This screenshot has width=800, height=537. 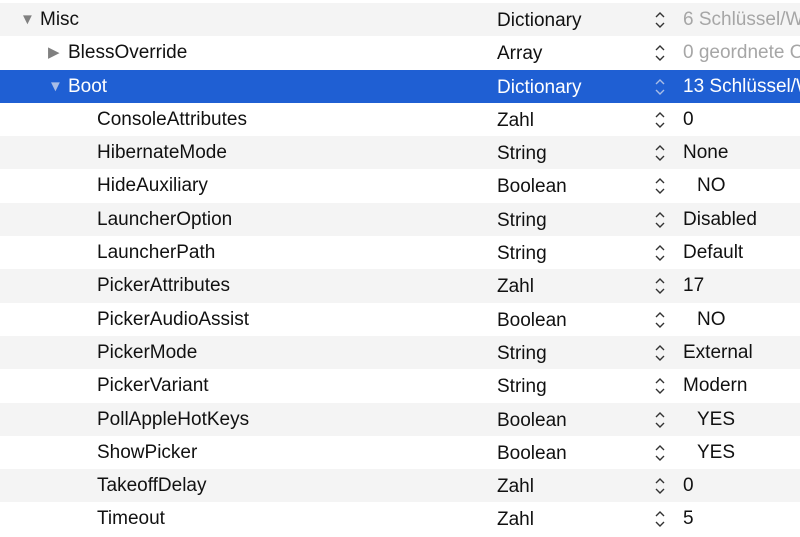 What do you see at coordinates (147, 352) in the screenshot?
I see `key-label: PickerMode` at bounding box center [147, 352].